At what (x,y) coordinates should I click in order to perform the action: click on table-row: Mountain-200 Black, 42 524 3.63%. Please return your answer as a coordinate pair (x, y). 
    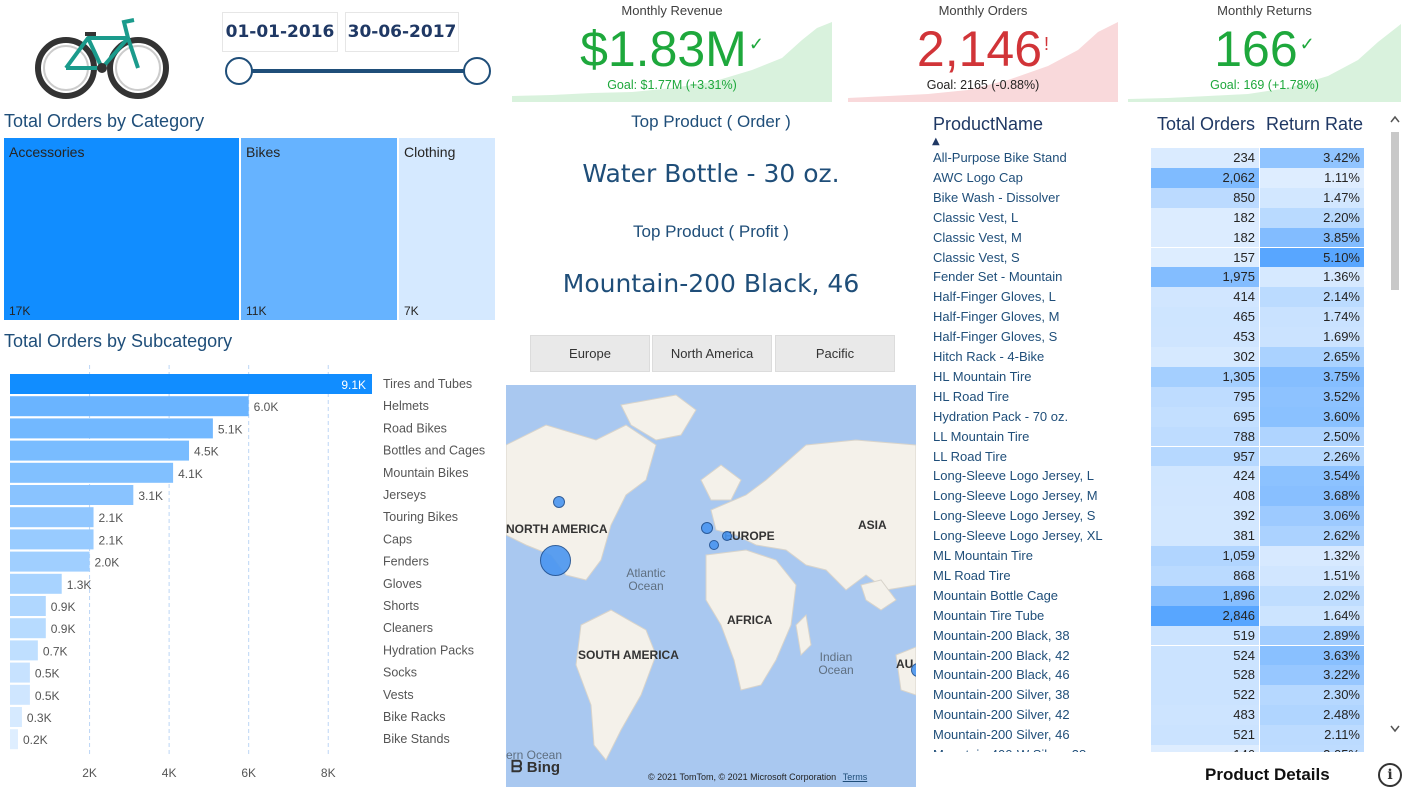
    Looking at the image, I should click on (1150, 655).